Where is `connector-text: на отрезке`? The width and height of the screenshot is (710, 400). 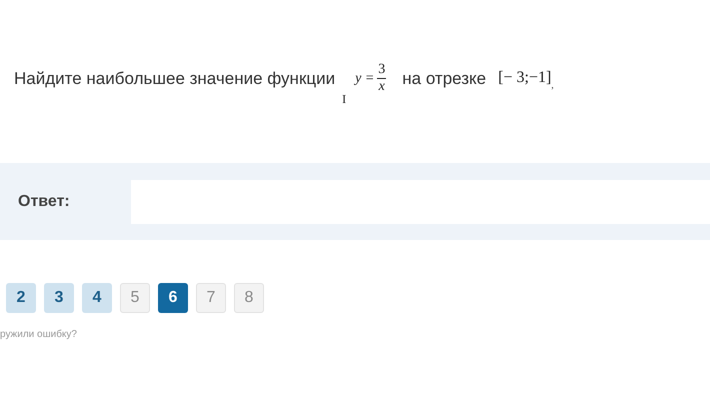
connector-text: на отрезке is located at coordinates (444, 79).